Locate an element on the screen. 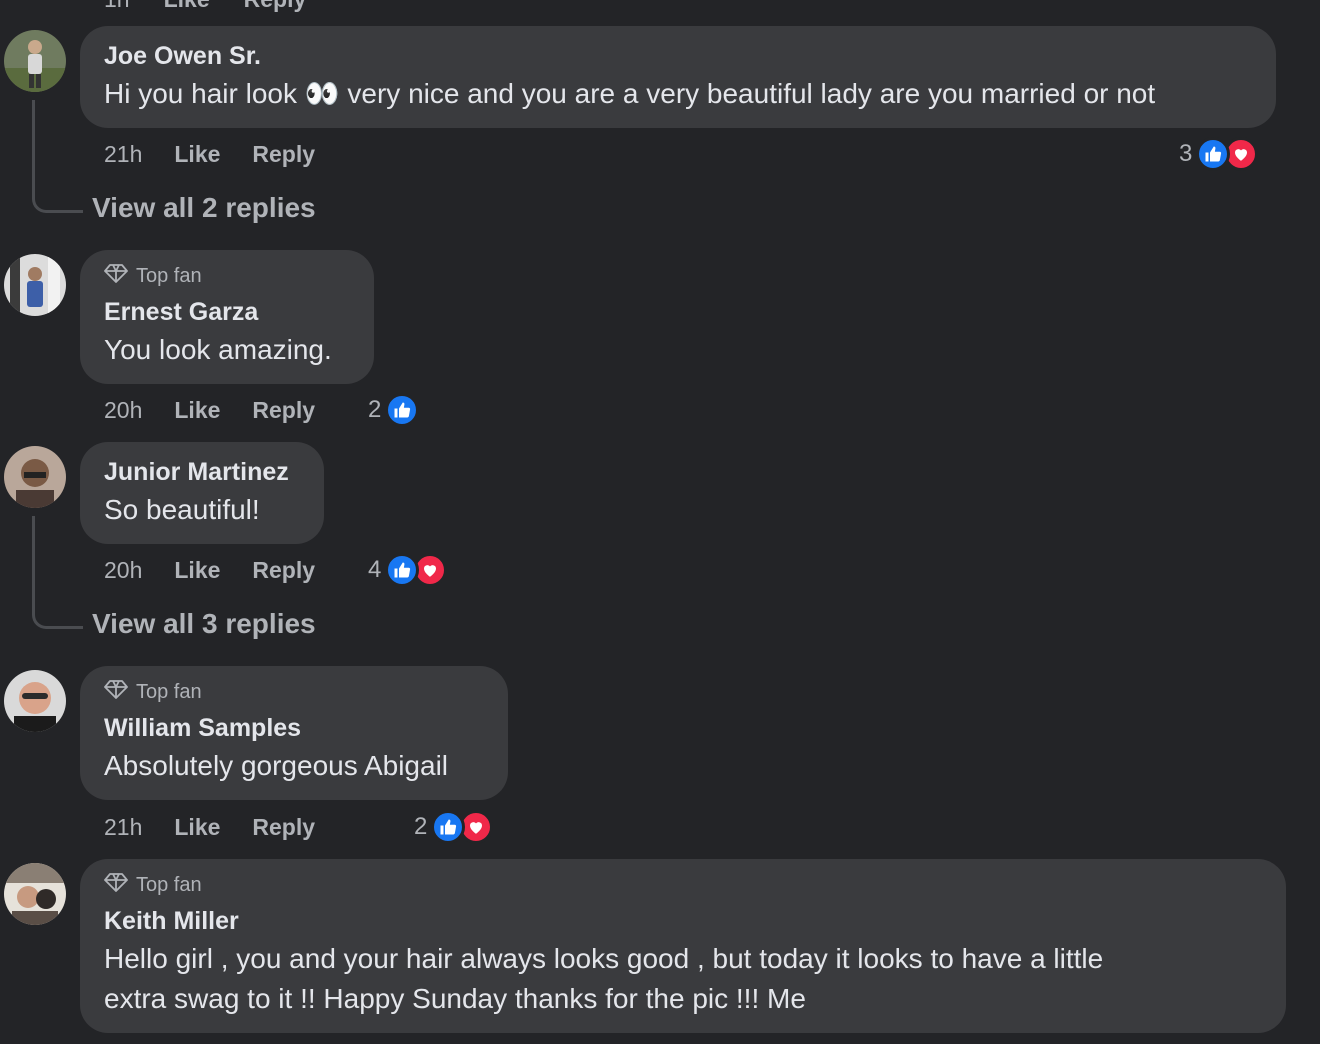 The width and height of the screenshot is (1320, 1044). comment-author: Keith Miller is located at coordinates (683, 921).